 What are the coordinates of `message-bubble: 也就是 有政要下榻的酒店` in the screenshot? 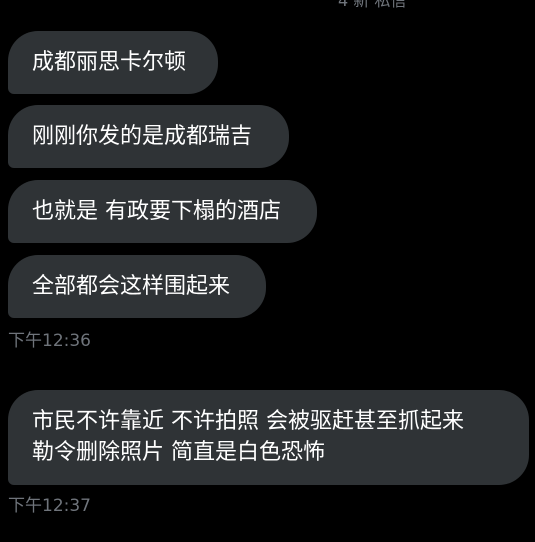 It's located at (162, 211).